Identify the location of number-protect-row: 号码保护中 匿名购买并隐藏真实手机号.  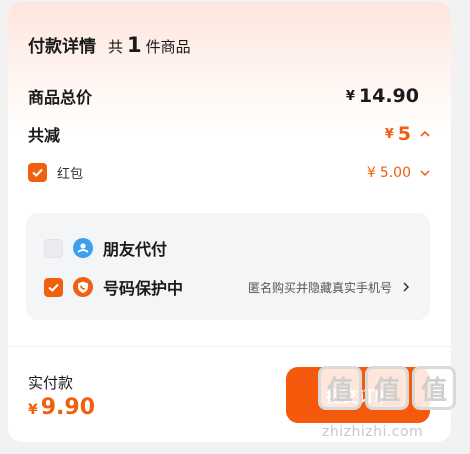
(228, 287).